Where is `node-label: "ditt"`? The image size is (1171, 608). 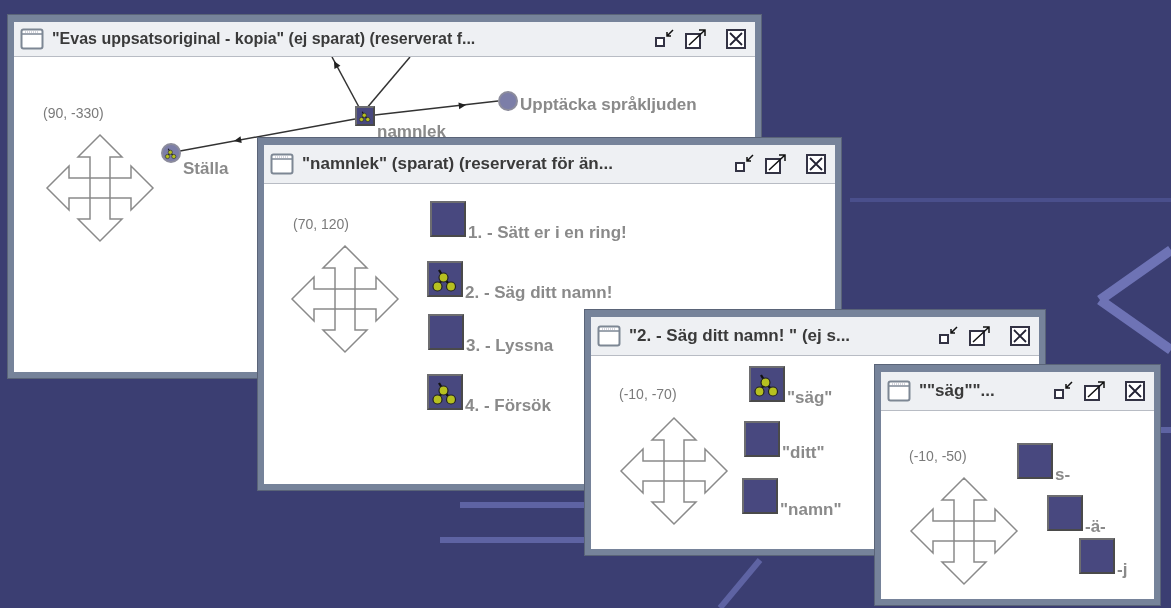 node-label: "ditt" is located at coordinates (803, 452).